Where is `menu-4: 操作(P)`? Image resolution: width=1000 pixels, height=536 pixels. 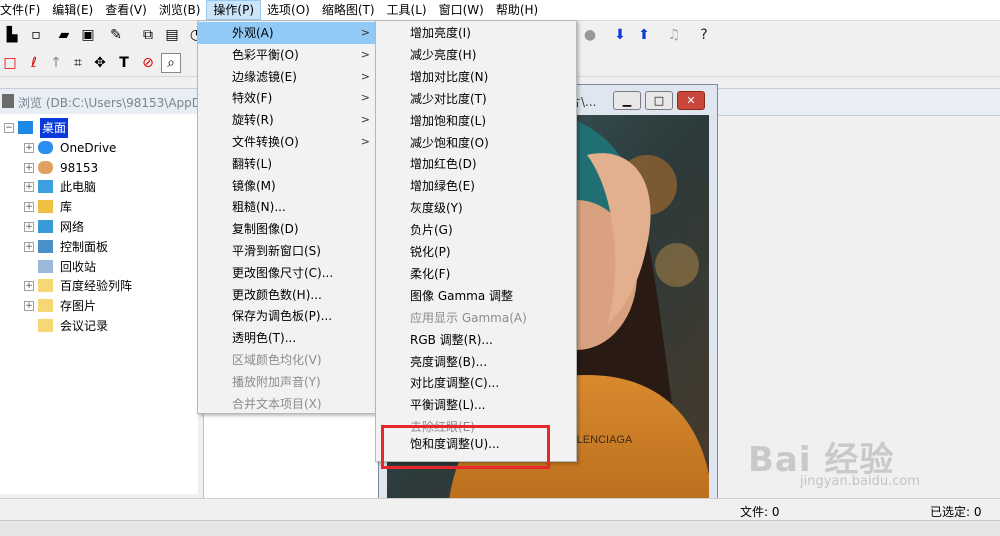 menu-4: 操作(P) is located at coordinates (234, 10).